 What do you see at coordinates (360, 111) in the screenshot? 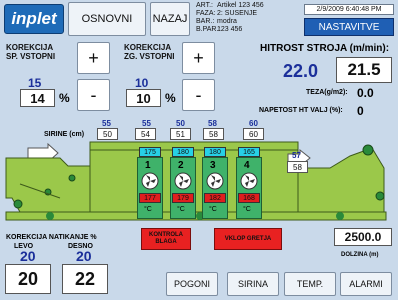
I see `napetost-value: 0` at bounding box center [360, 111].